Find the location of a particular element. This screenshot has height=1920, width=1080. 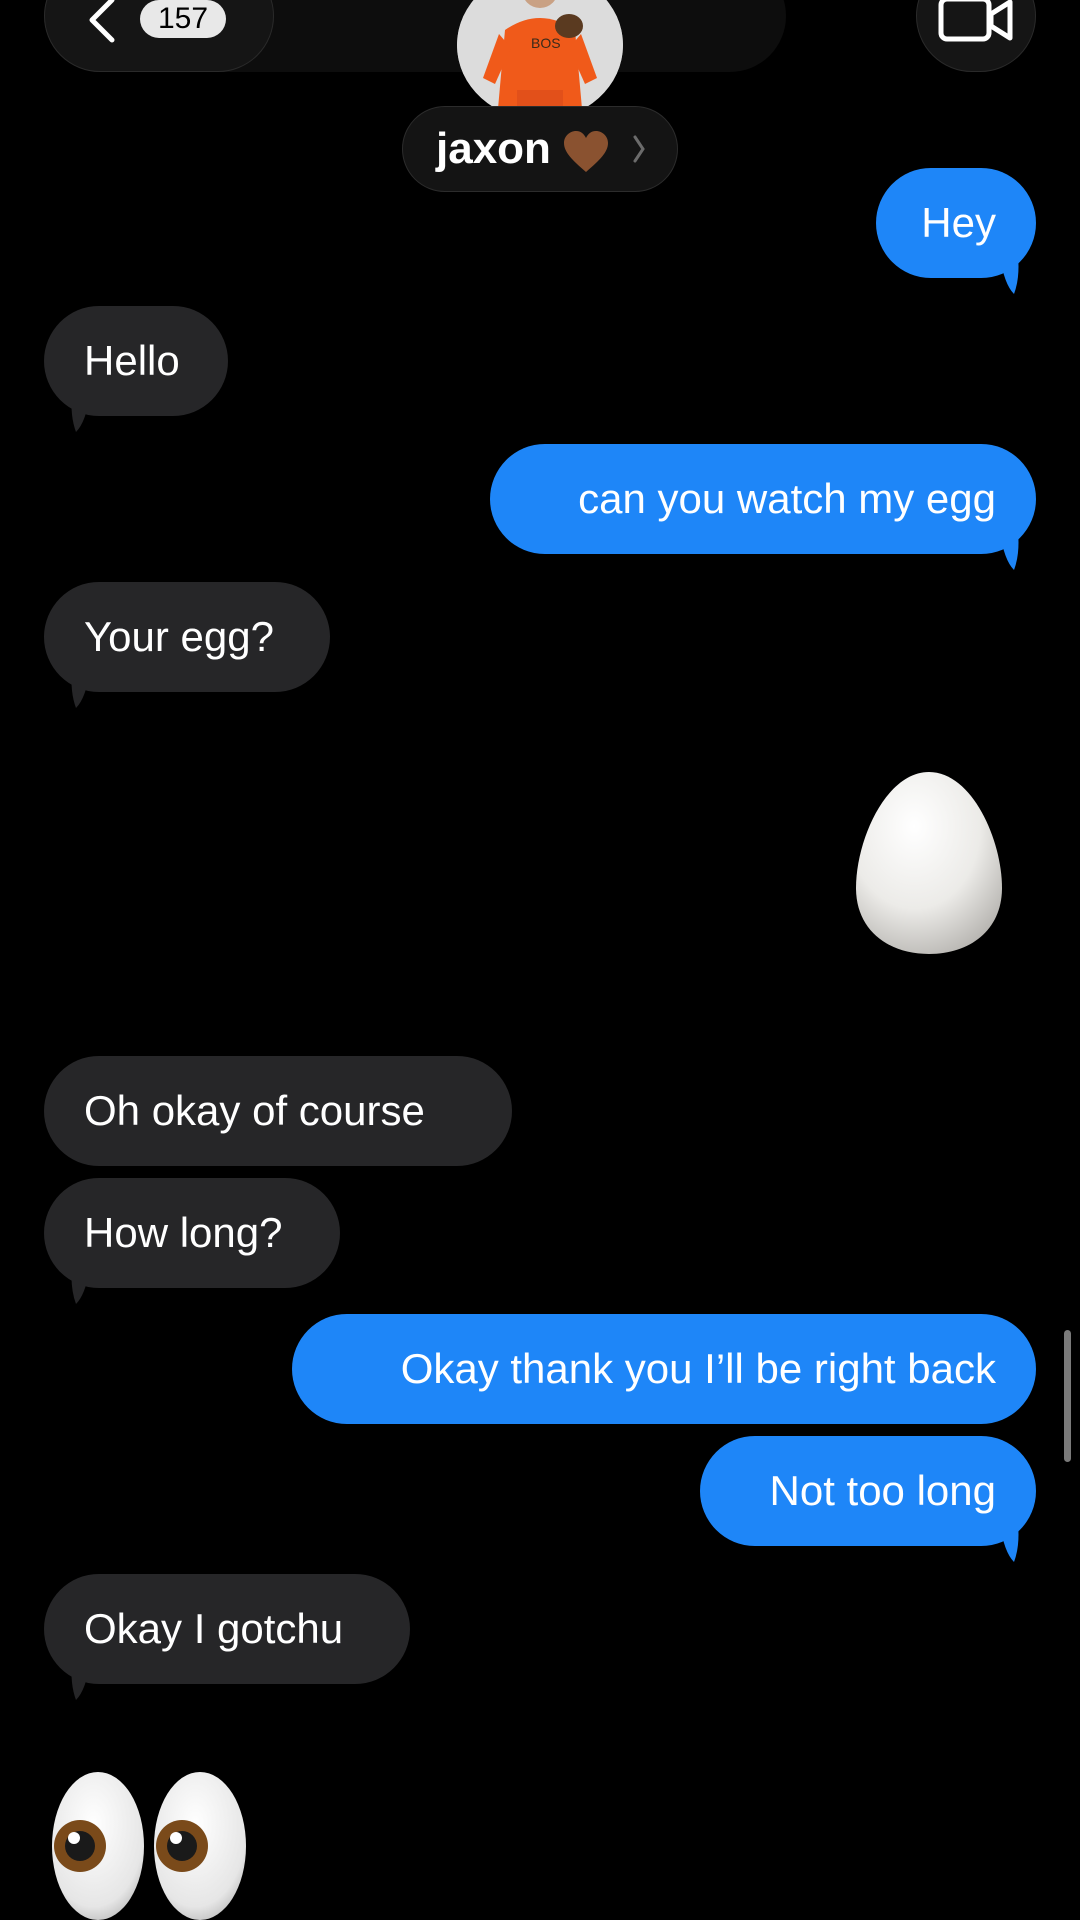

eyes-icon is located at coordinates (150, 1841).